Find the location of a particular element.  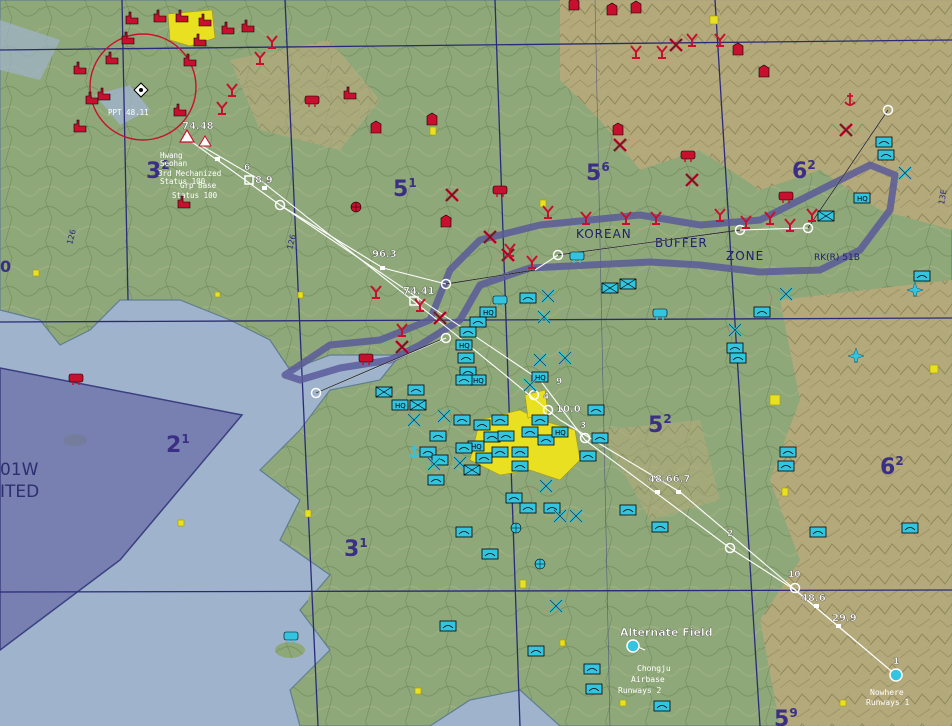

svg-text: 01W is located at coordinates (19, 470).